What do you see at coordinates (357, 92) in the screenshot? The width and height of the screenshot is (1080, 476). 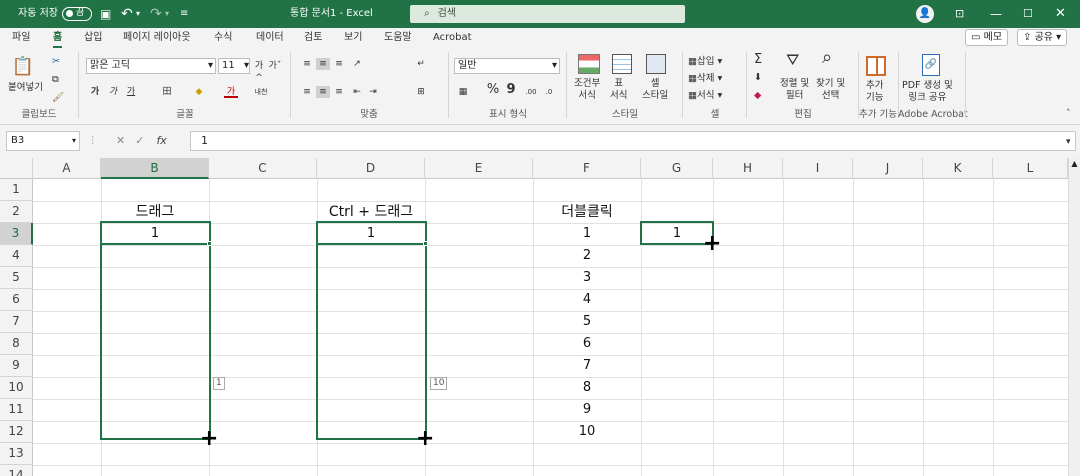 I see `decrease-indent-icon: ⇤` at bounding box center [357, 92].